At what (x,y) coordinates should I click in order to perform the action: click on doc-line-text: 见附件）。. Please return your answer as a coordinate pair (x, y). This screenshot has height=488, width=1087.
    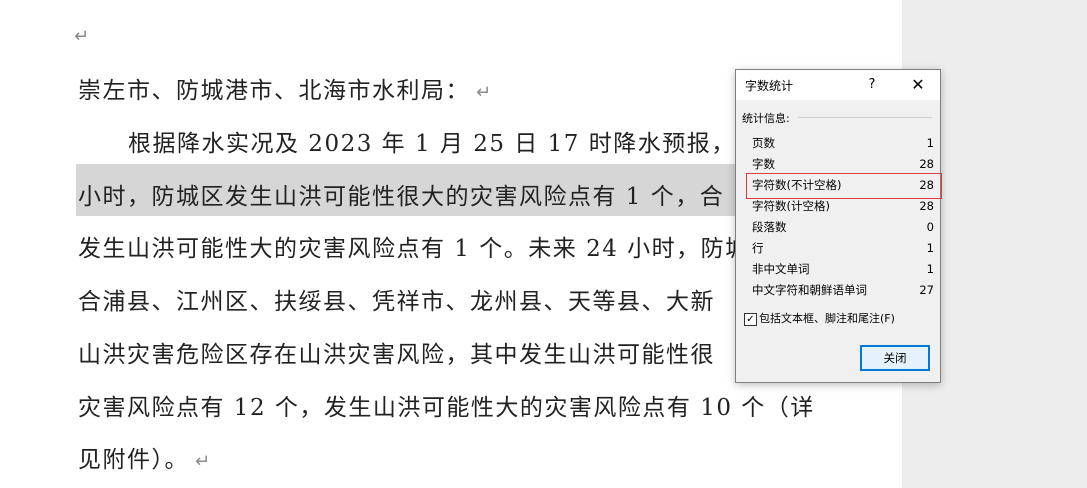
    Looking at the image, I should click on (133, 460).